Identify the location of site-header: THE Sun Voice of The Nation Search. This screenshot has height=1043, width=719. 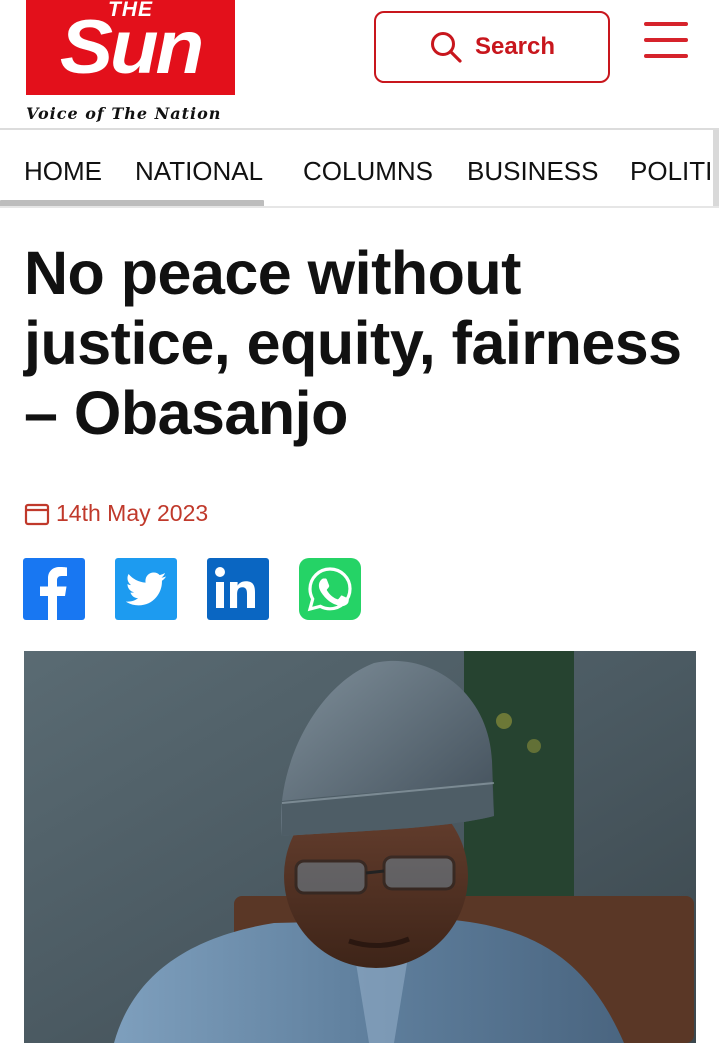
(359, 65).